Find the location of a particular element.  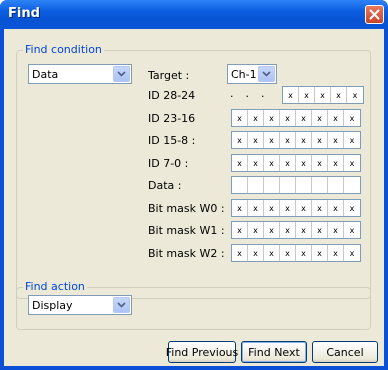

condition-type-select: Data is located at coordinates (80, 74).